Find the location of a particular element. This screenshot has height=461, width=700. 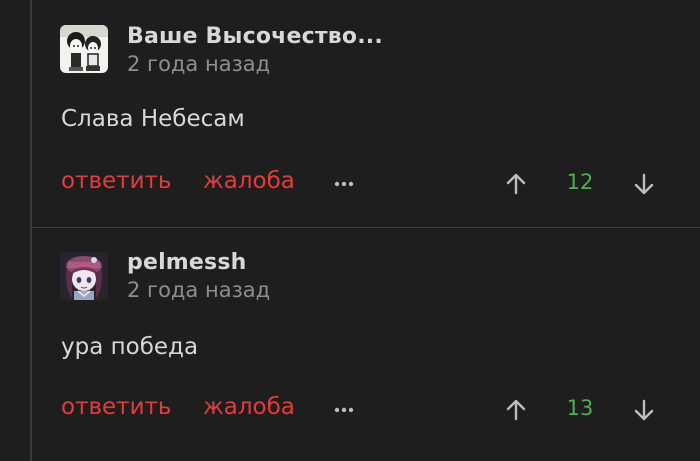

comment-actions: ответить жалоба 13 is located at coordinates (350, 410).